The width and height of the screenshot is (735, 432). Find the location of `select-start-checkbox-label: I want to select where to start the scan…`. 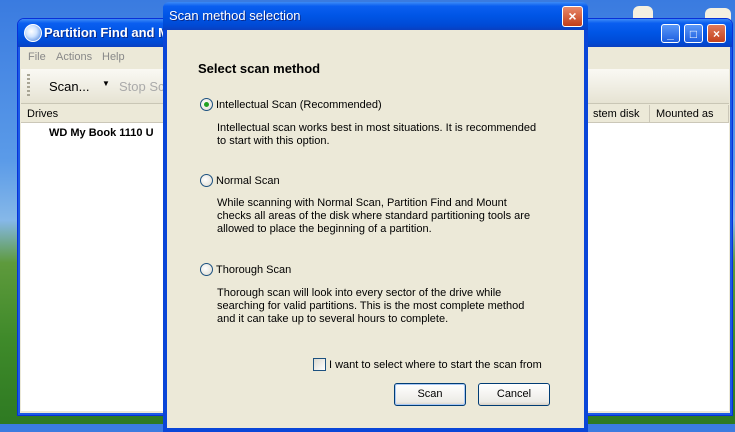

select-start-checkbox-label: I want to select where to start the scan… is located at coordinates (435, 365).